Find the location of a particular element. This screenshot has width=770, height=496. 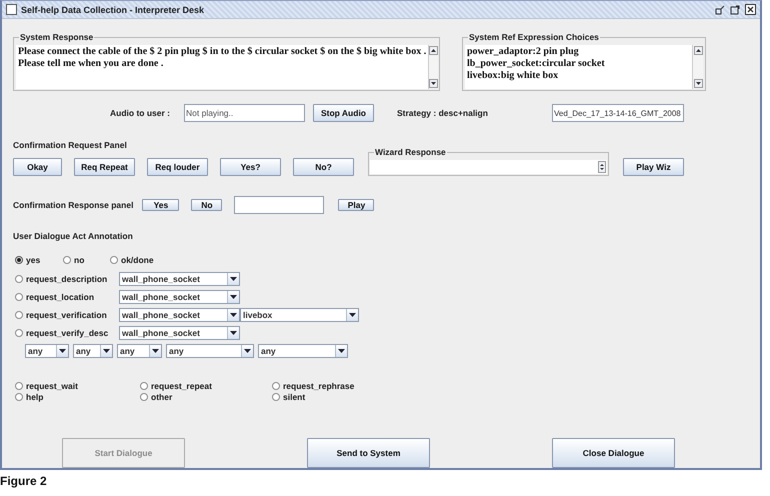

wizard-response-field is located at coordinates (488, 167).